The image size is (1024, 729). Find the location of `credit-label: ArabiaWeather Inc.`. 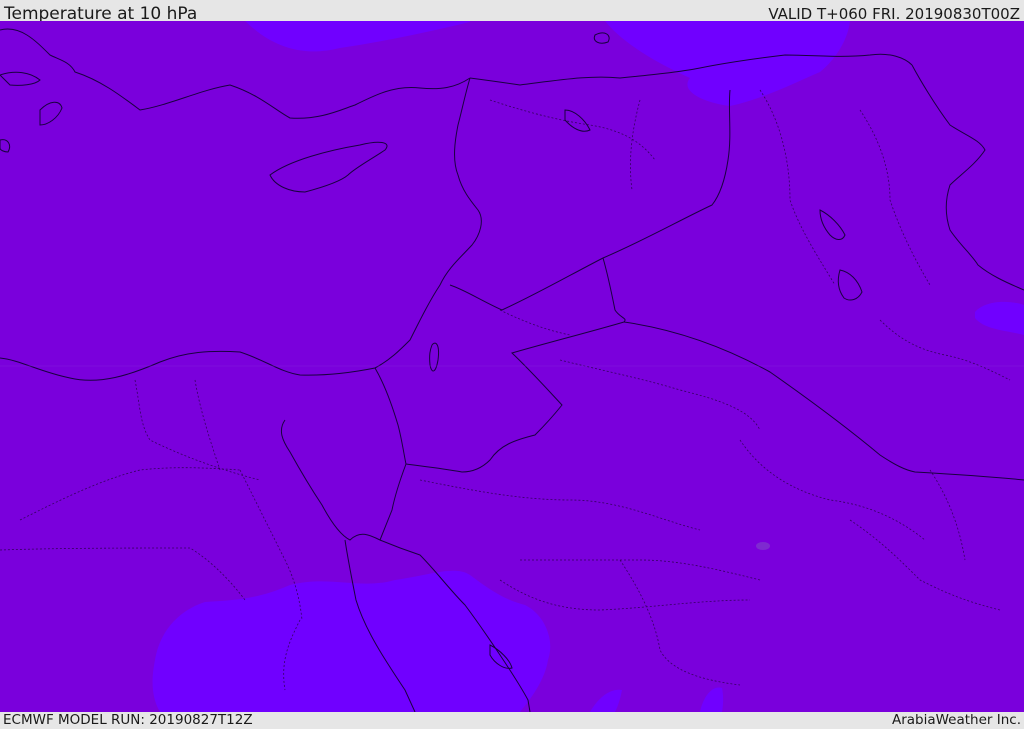

credit-label: ArabiaWeather Inc. is located at coordinates (956, 720).